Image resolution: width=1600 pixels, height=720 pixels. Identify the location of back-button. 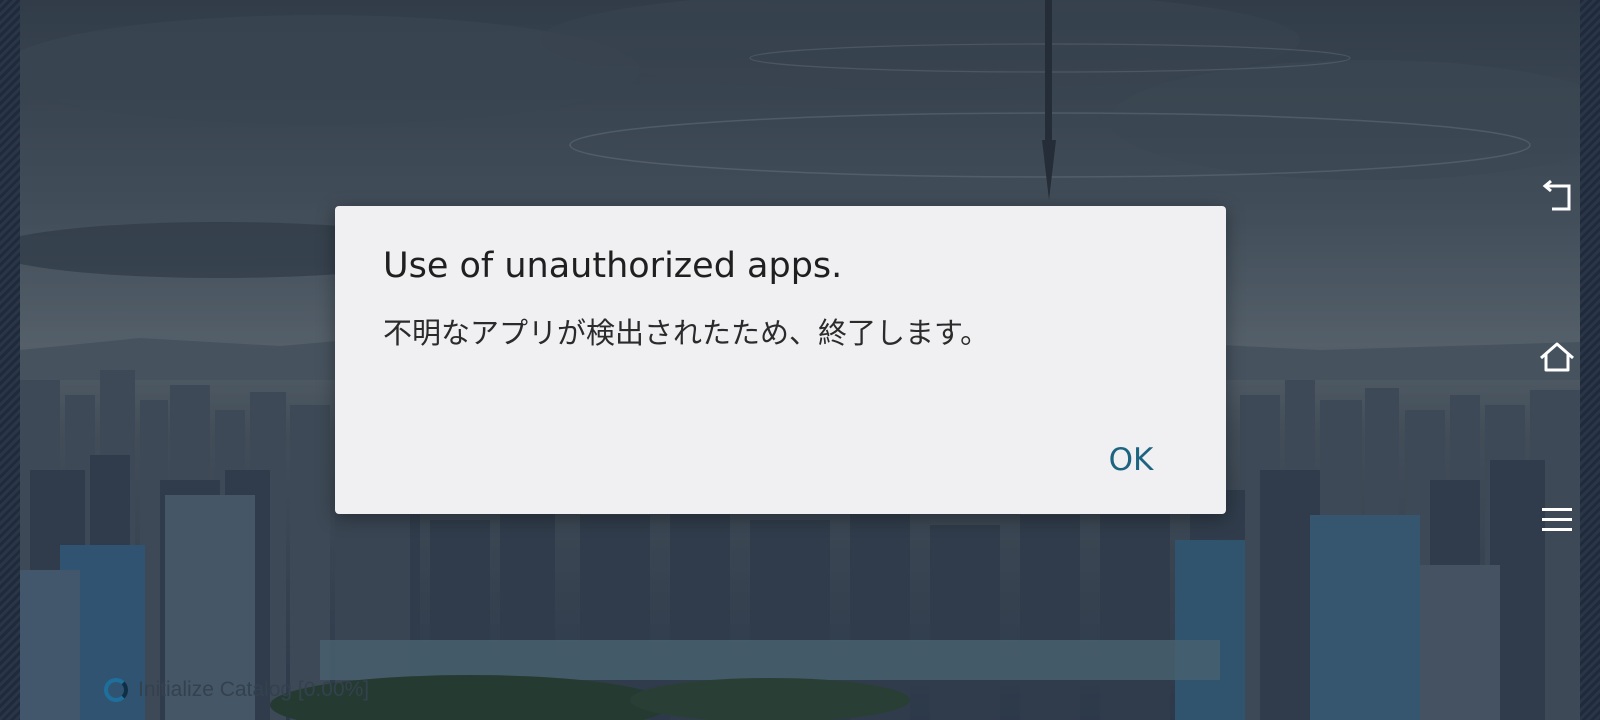
(1557, 197).